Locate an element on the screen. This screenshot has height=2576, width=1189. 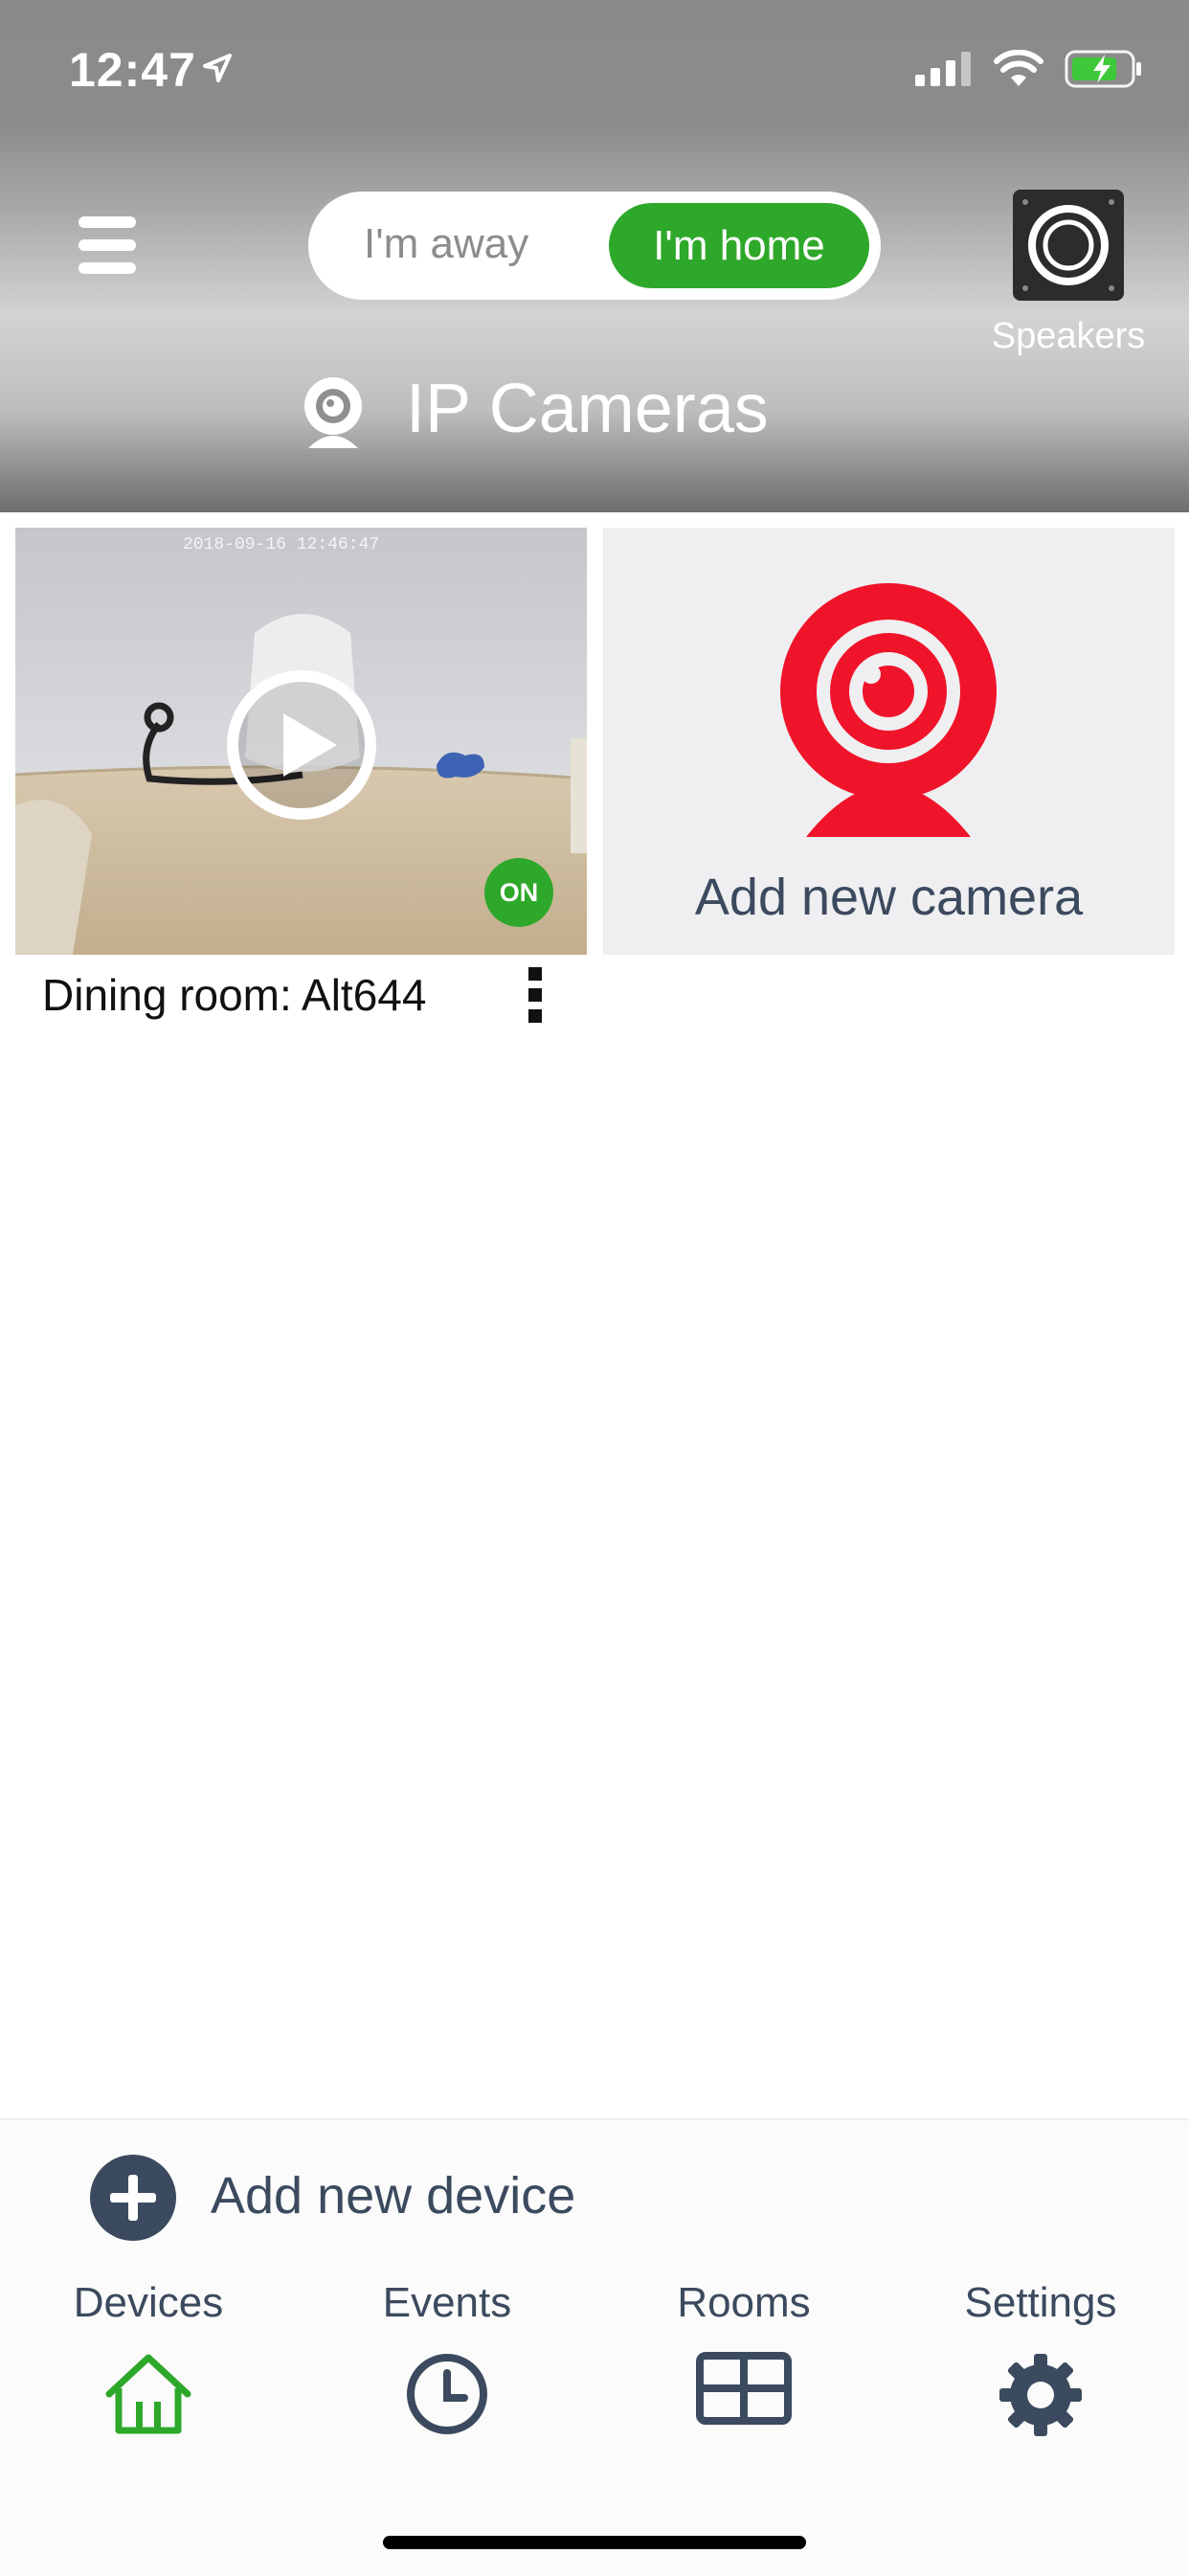
house-icon is located at coordinates (148, 2394).